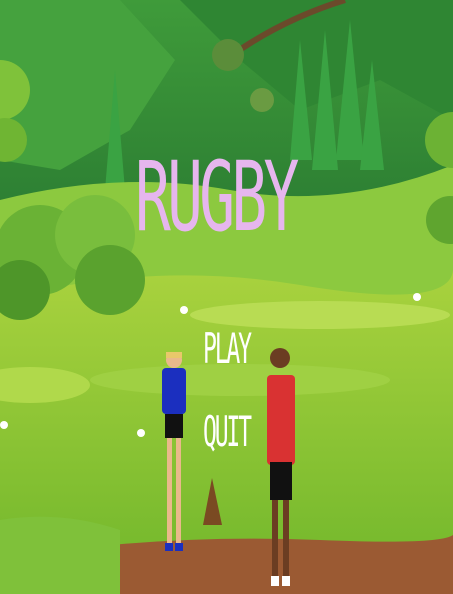 This screenshot has height=594, width=453. Describe the element at coordinates (60, 555) in the screenshot. I see `front-grass` at that location.